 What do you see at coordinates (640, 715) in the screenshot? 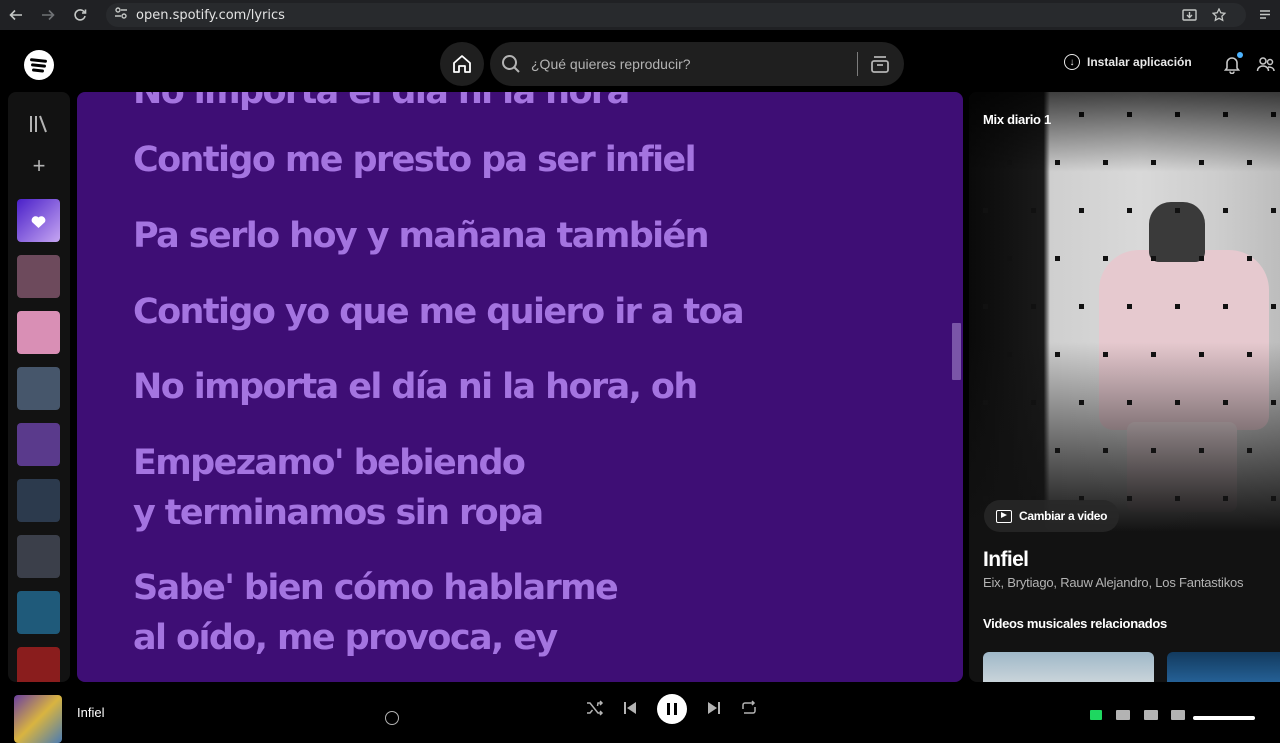
I see `player-bar: Infiel` at bounding box center [640, 715].